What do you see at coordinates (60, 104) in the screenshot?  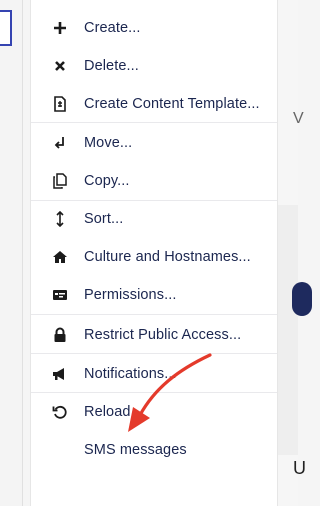 I see `document-icon` at bounding box center [60, 104].